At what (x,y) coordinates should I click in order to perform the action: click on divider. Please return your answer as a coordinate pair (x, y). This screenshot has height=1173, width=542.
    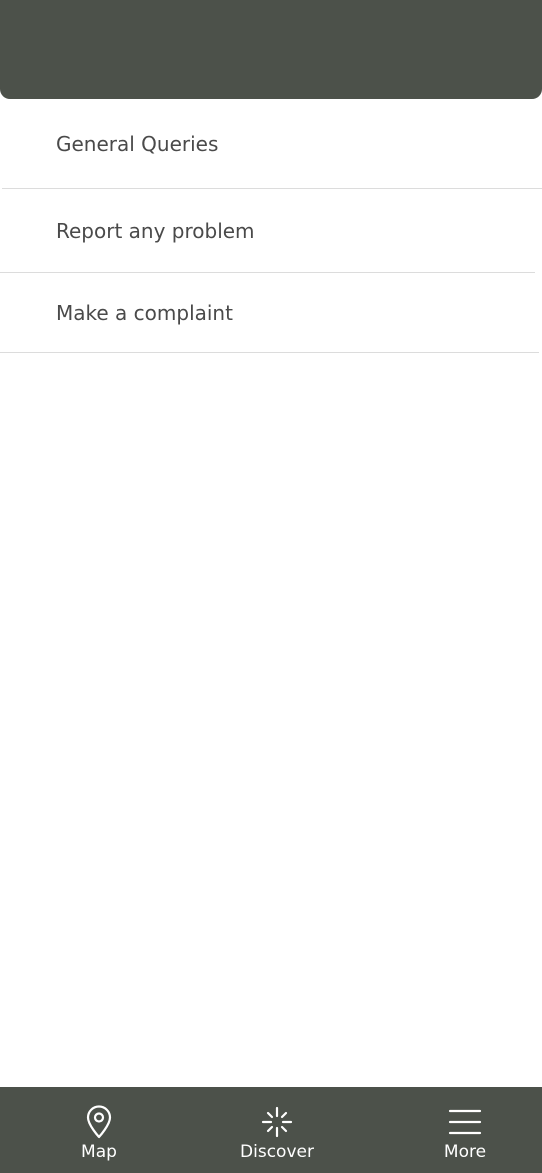
    Looking at the image, I should click on (269, 352).